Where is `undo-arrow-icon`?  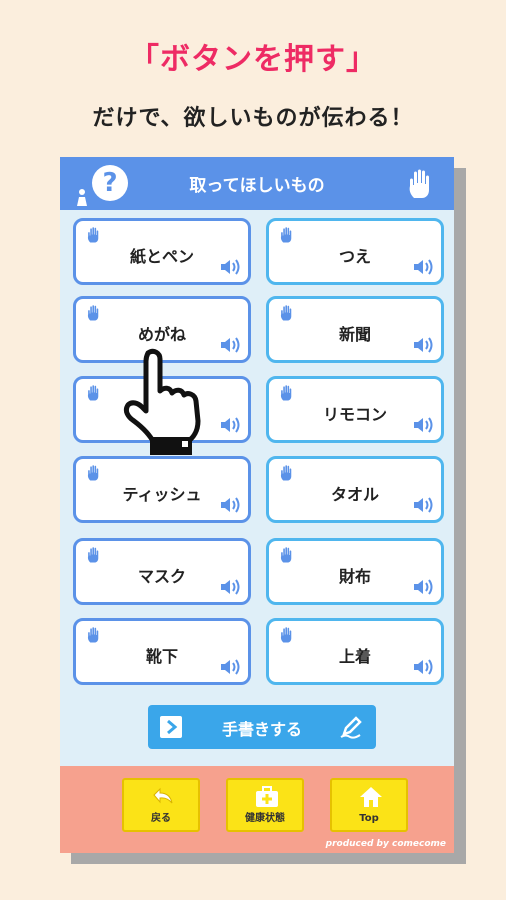
undo-arrow-icon is located at coordinates (163, 795).